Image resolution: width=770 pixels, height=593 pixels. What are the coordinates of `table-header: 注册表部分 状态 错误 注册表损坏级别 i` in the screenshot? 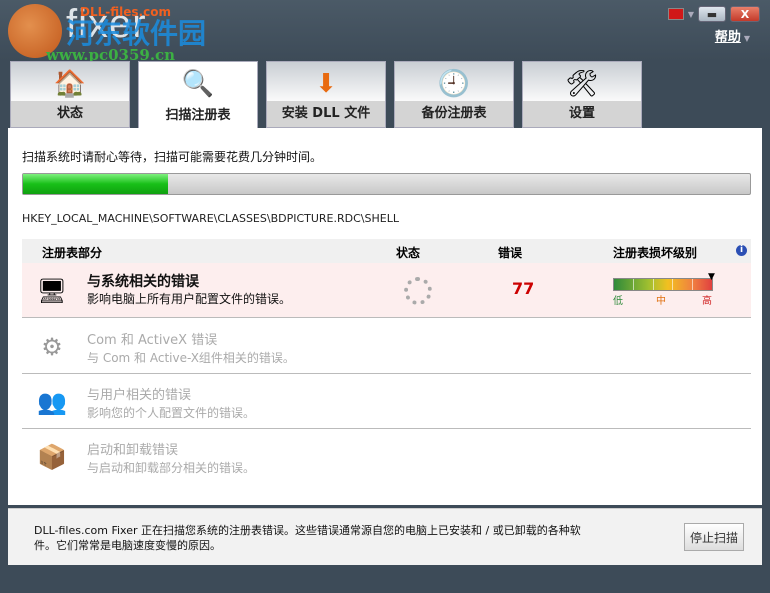 It's located at (386, 251).